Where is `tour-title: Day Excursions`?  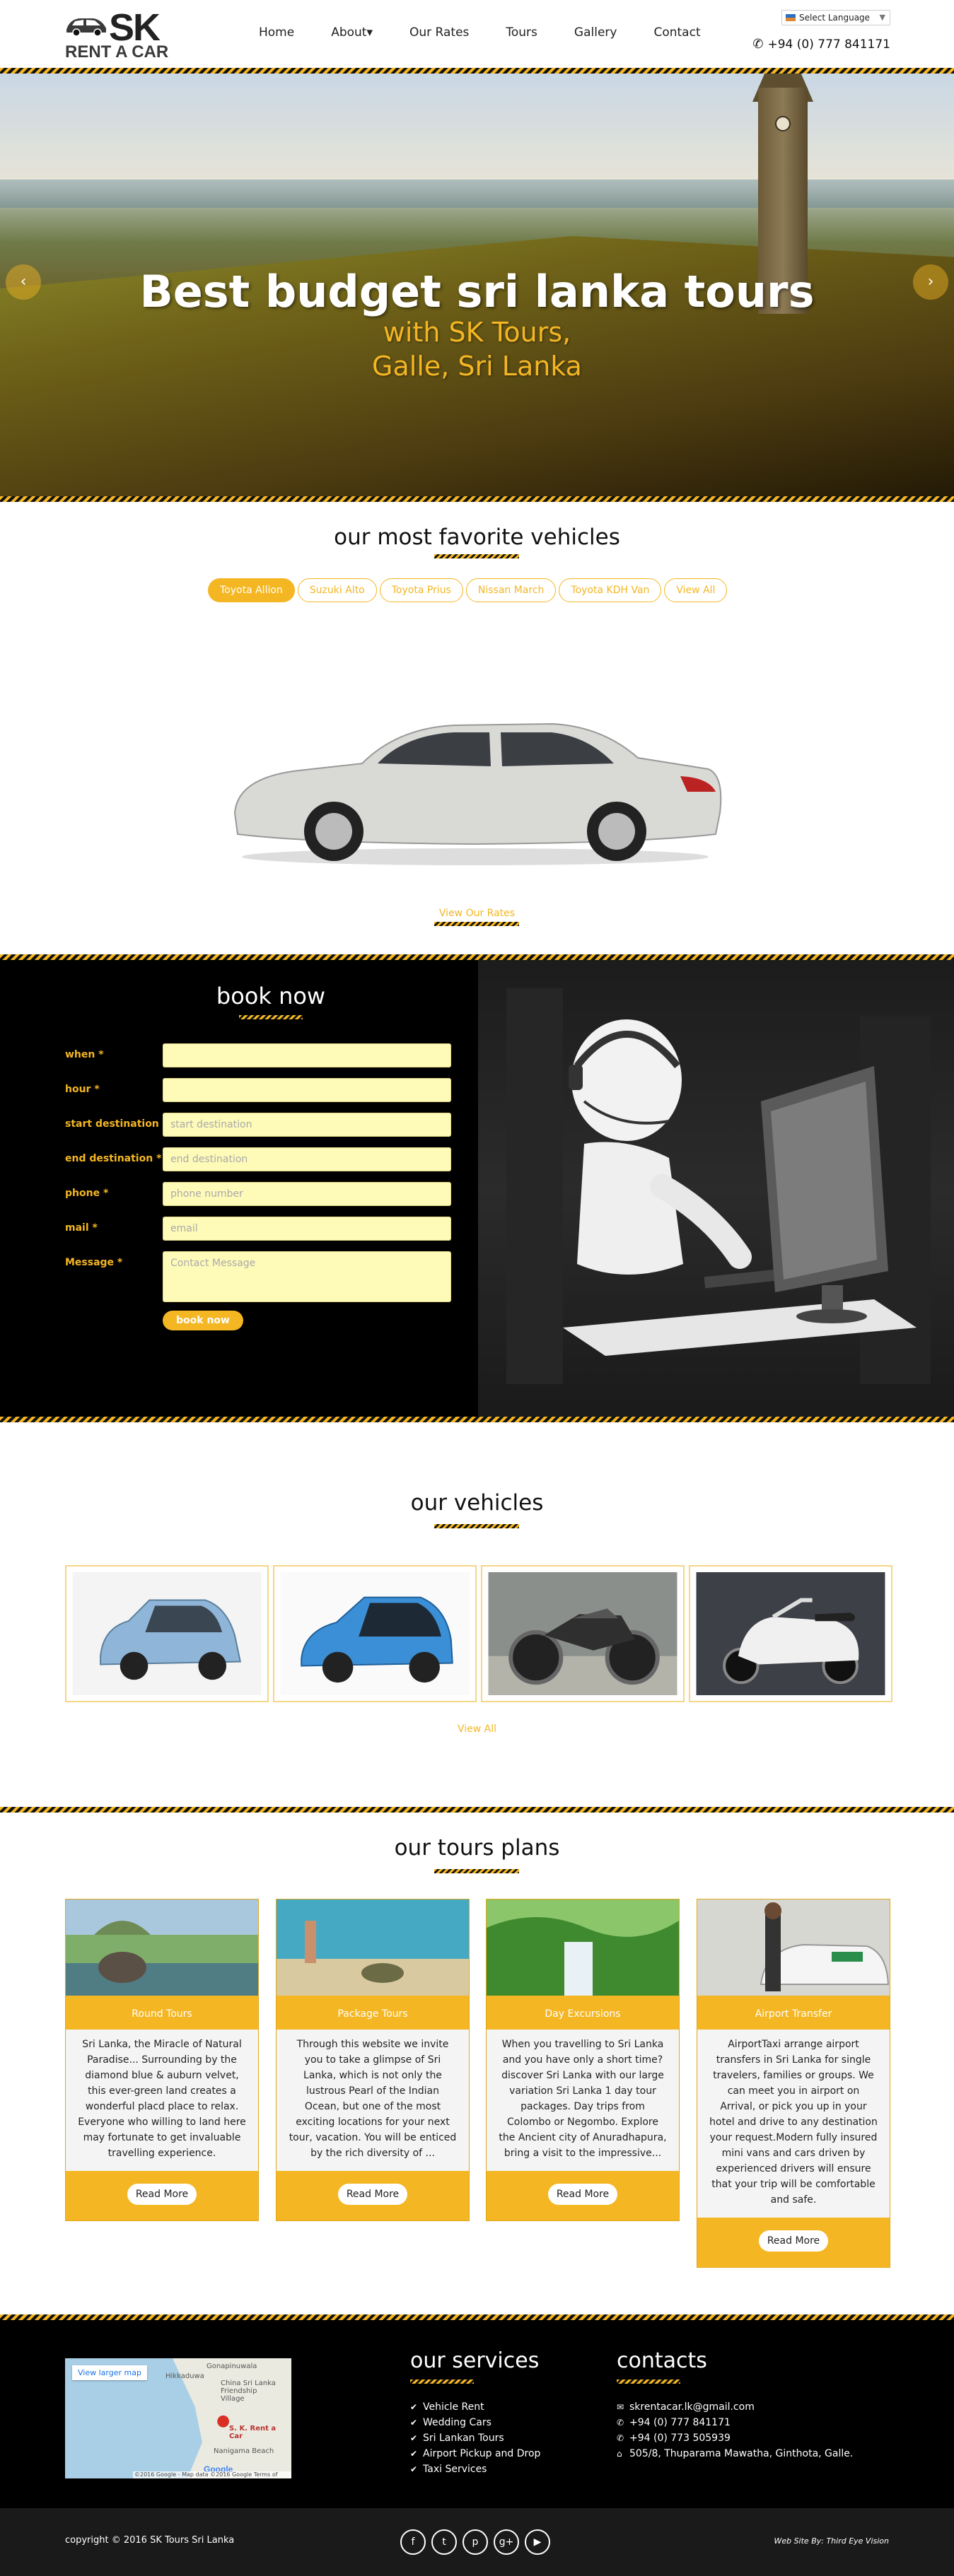 tour-title: Day Excursions is located at coordinates (583, 2014).